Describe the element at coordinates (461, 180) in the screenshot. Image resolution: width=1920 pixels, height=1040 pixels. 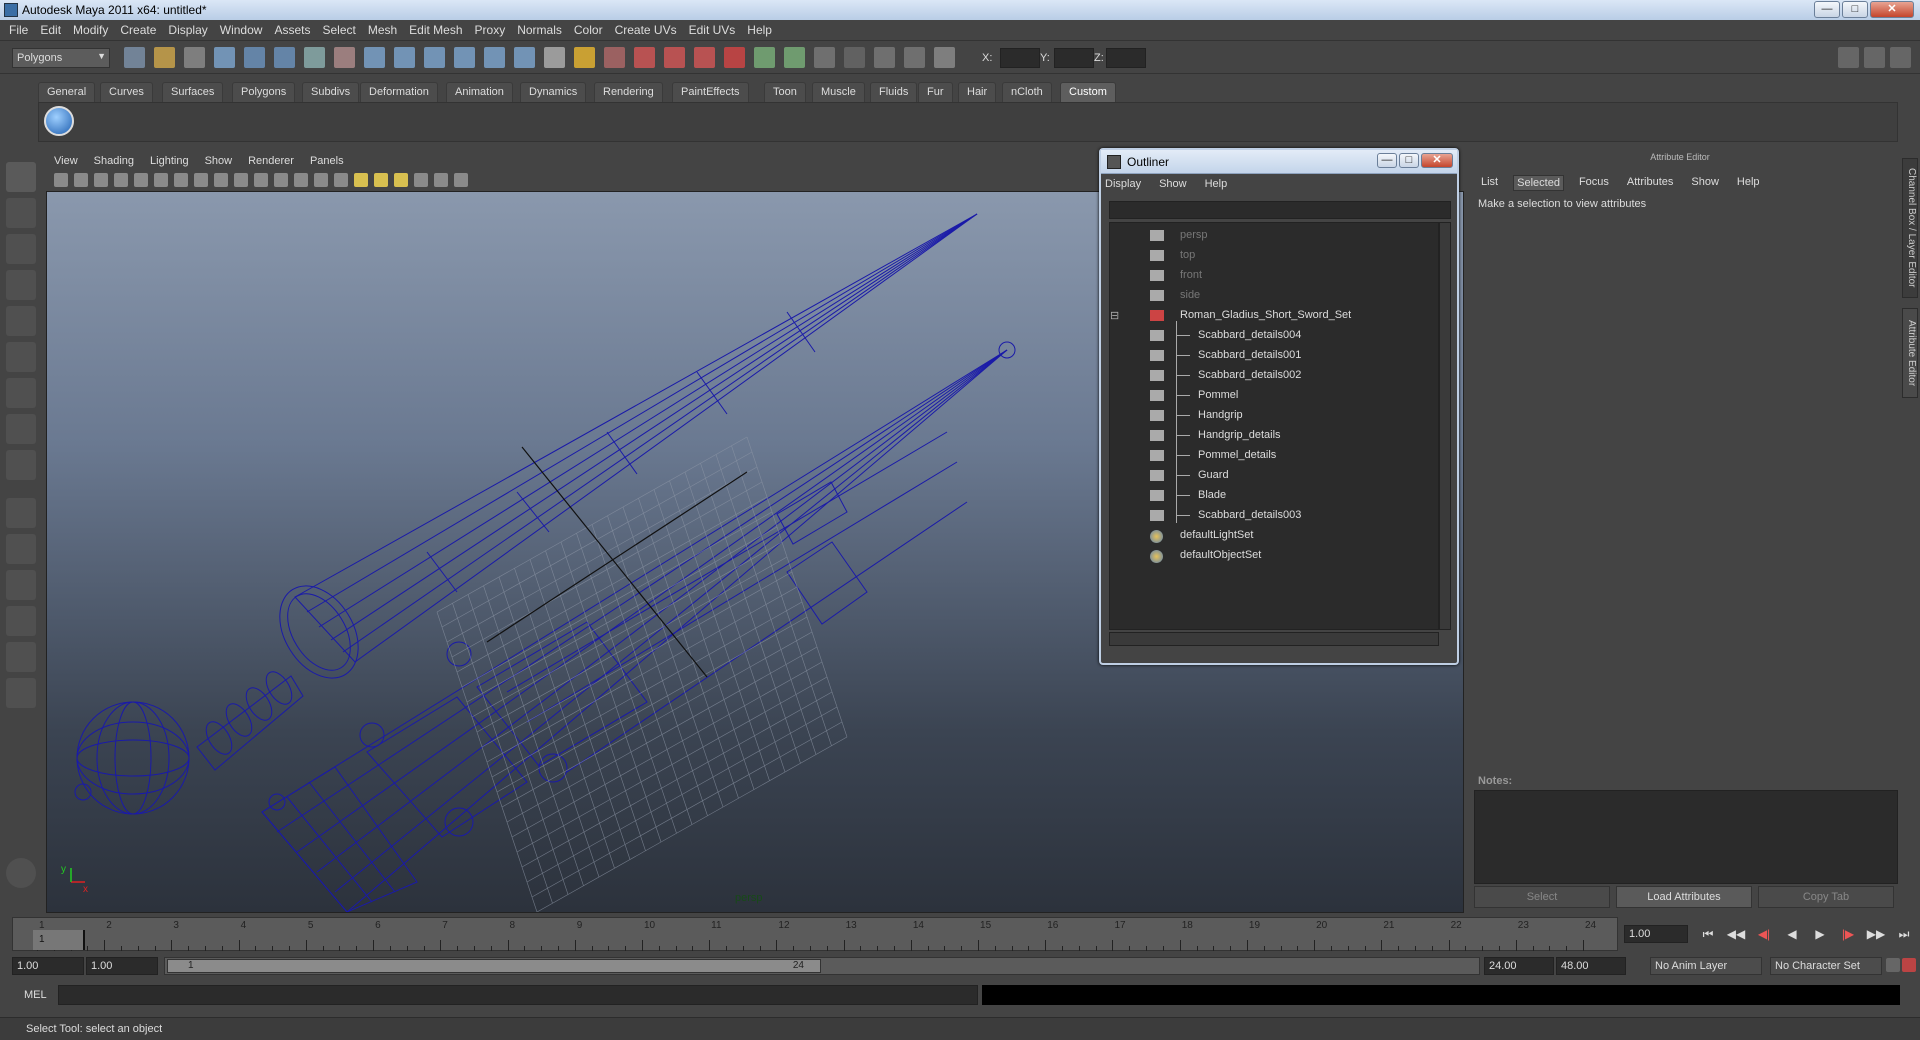
I see `hud-icon` at that location.